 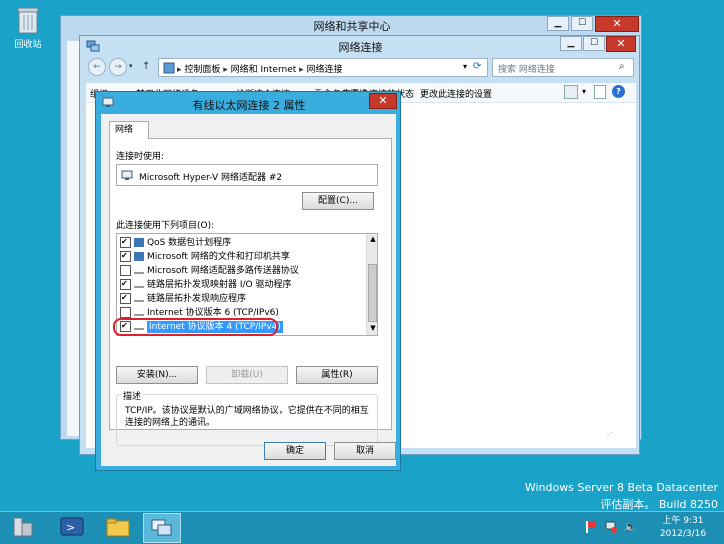 I want to click on dialog-title: 有线以太网连接 2 属性, so click(x=249, y=105).